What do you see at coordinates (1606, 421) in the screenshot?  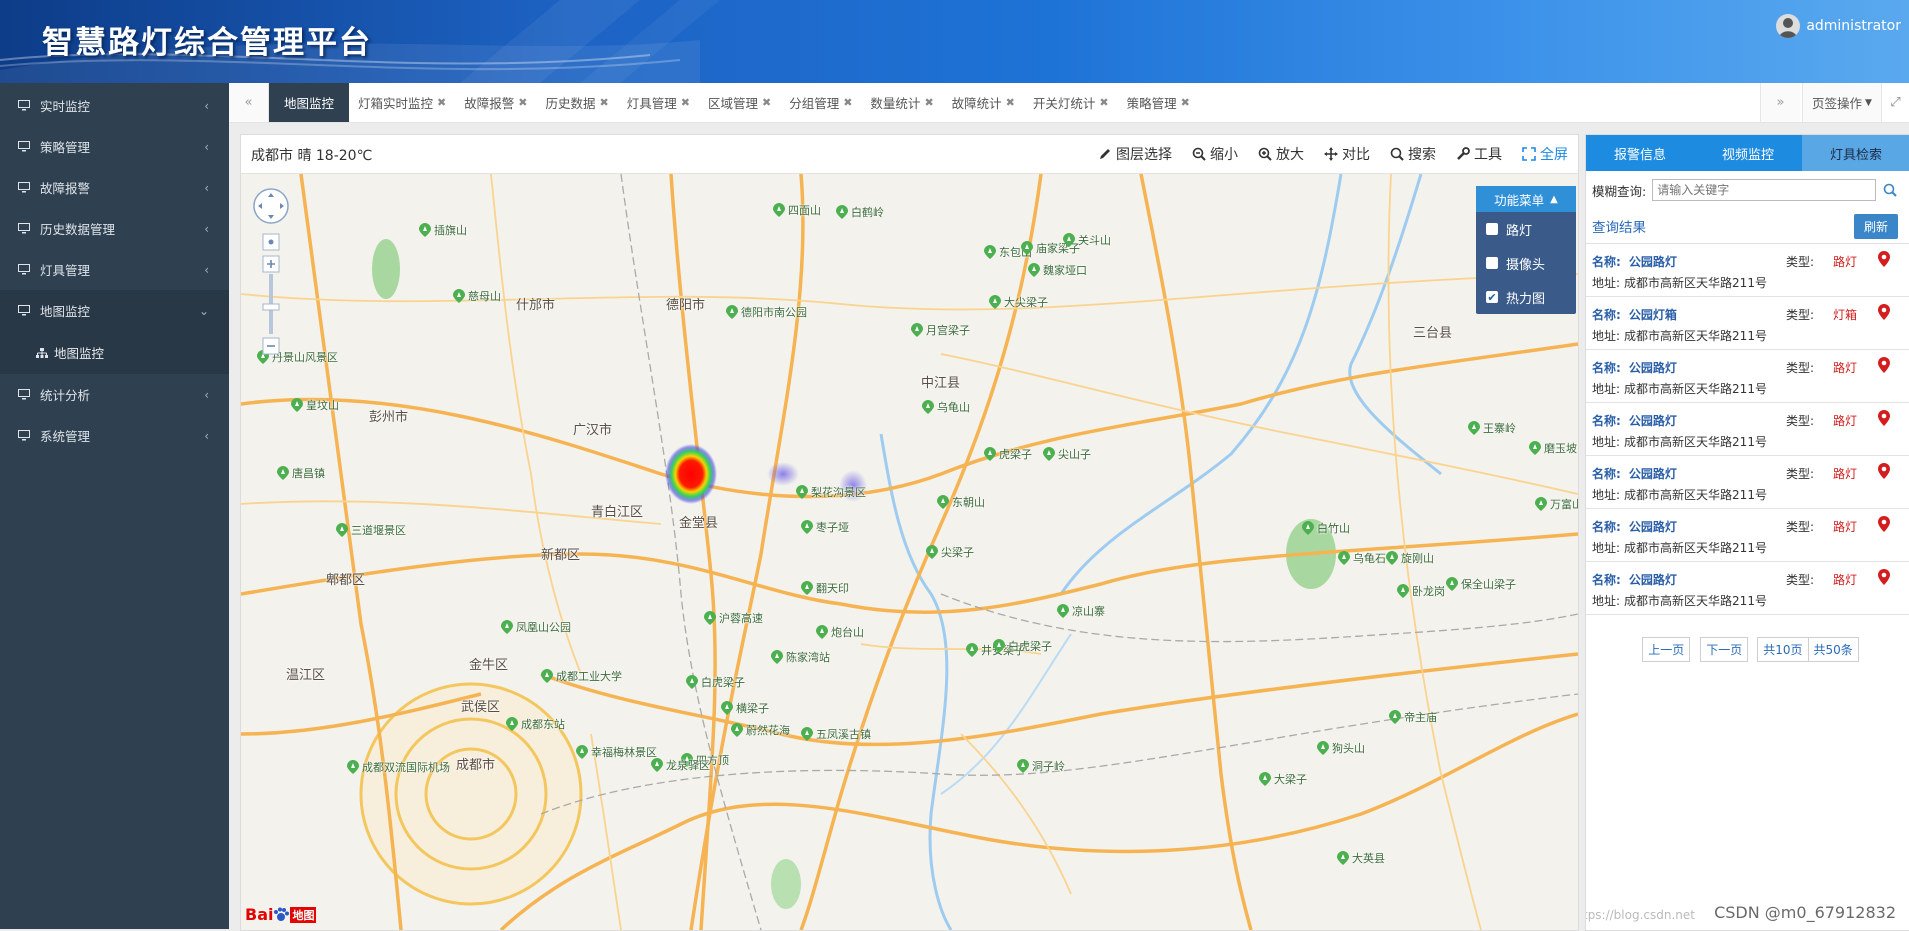 I see `name-label: 名称:` at bounding box center [1606, 421].